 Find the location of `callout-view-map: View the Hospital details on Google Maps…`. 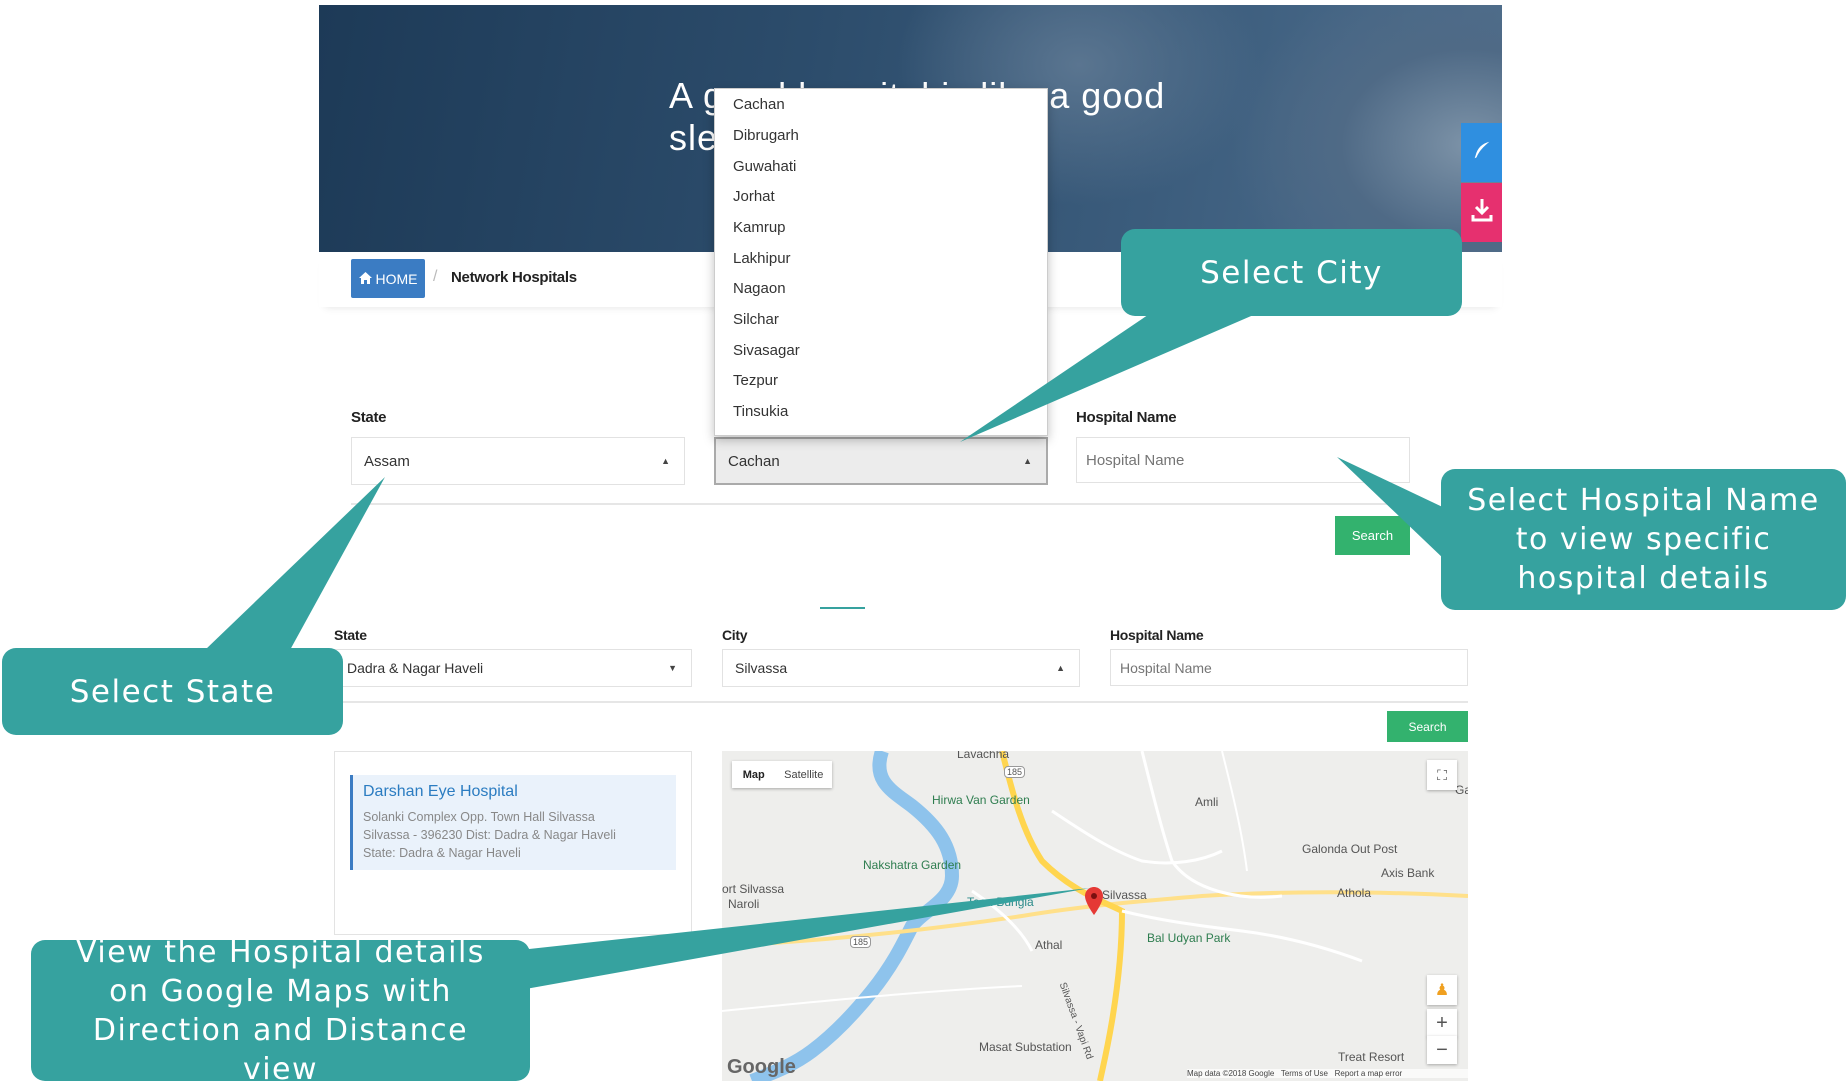

callout-view-map: View the Hospital details on Google Maps… is located at coordinates (280, 1011).